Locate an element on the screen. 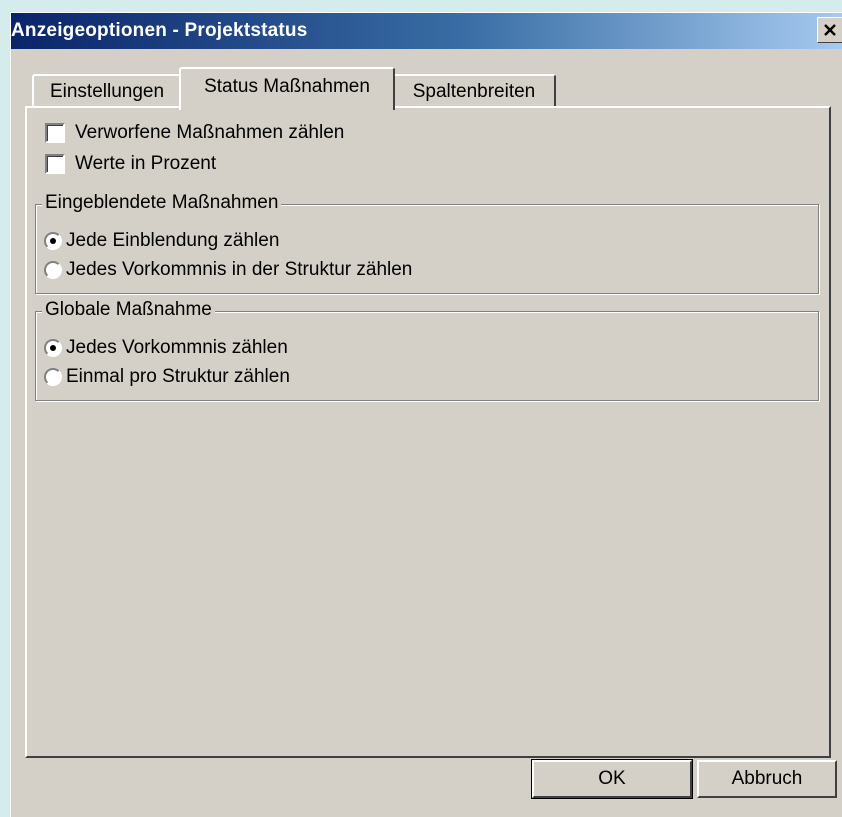 This screenshot has height=817, width=842. tab-label: Einstellungen is located at coordinates (107, 91).